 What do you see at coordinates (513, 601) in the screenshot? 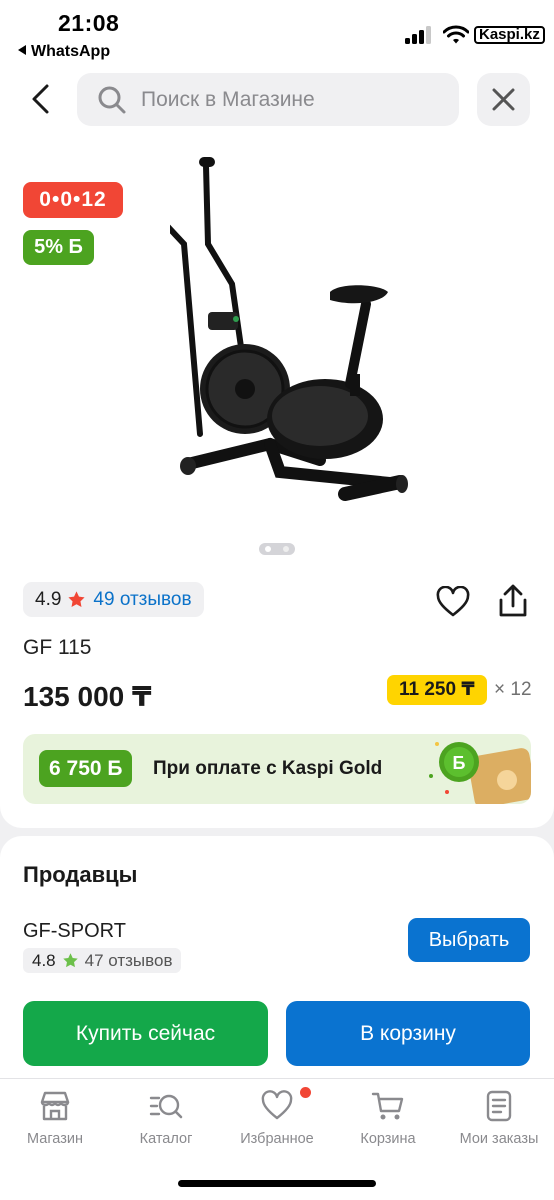
I see `share-icon` at bounding box center [513, 601].